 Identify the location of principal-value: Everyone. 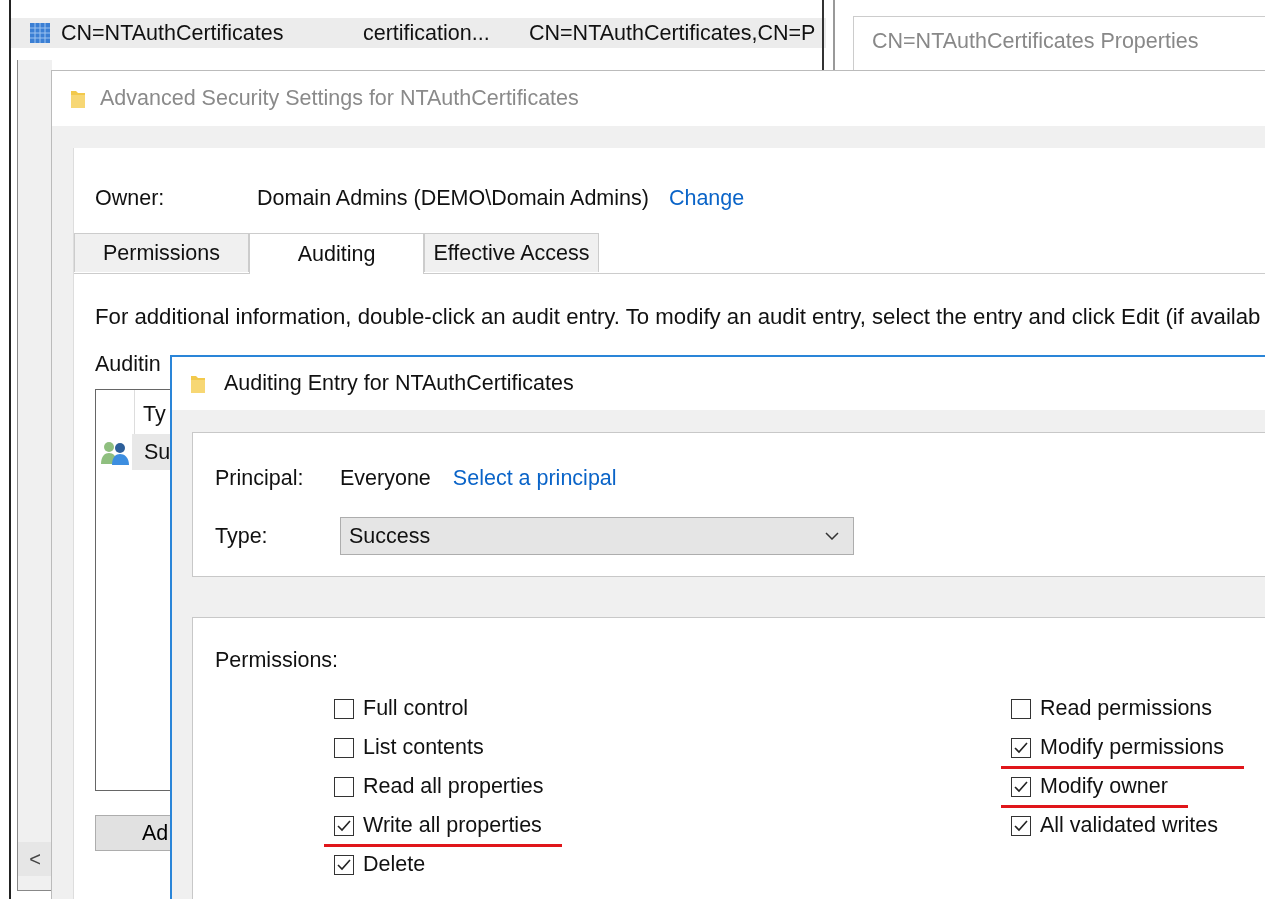
(385, 478).